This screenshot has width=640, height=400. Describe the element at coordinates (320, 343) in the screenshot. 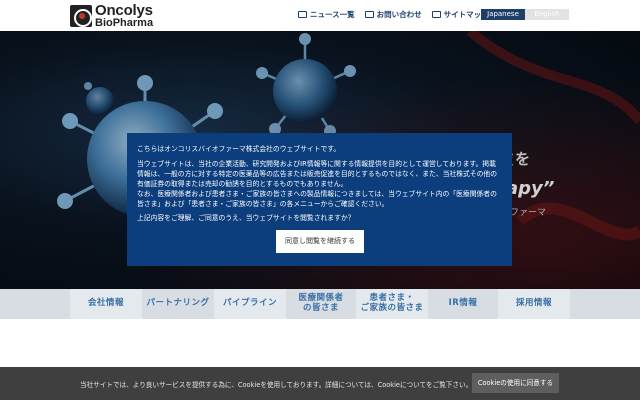

I see `content-area` at that location.